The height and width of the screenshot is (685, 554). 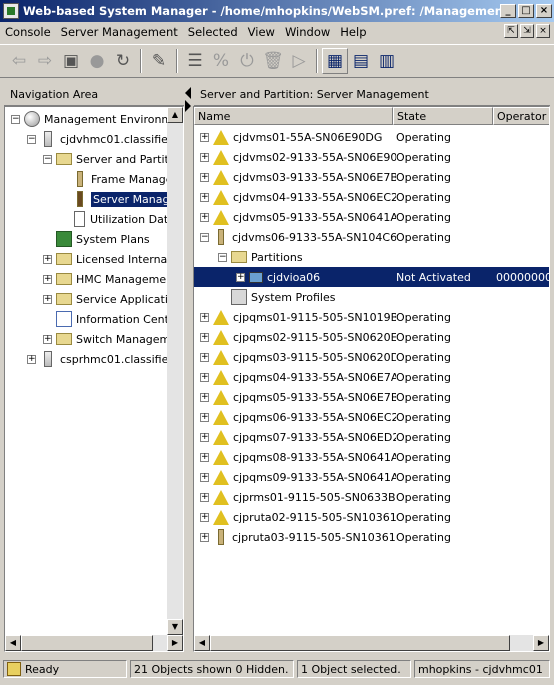 What do you see at coordinates (113, 259) in the screenshot?
I see `navigation-item: + Licensed Internal Co` at bounding box center [113, 259].